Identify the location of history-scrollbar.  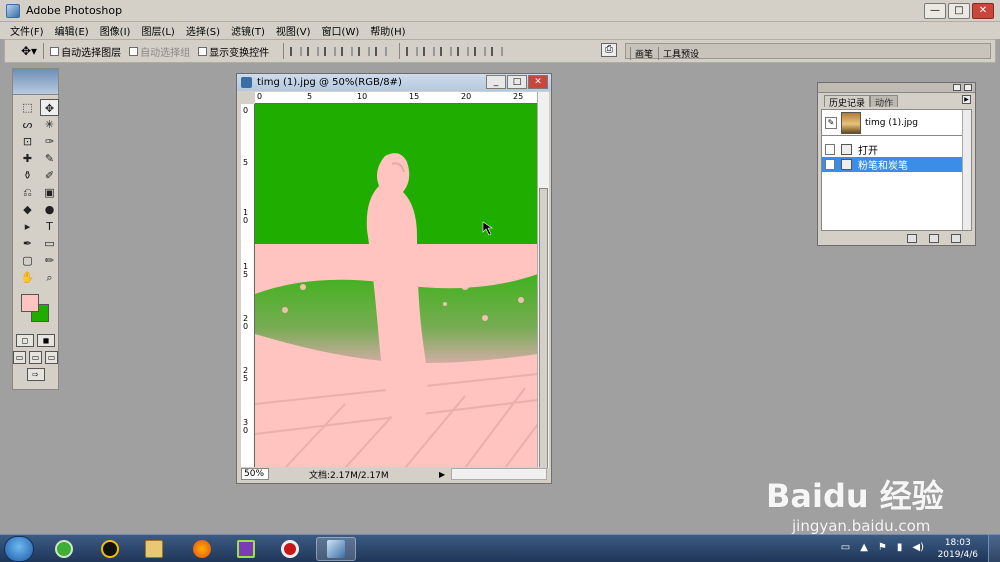
(966, 170).